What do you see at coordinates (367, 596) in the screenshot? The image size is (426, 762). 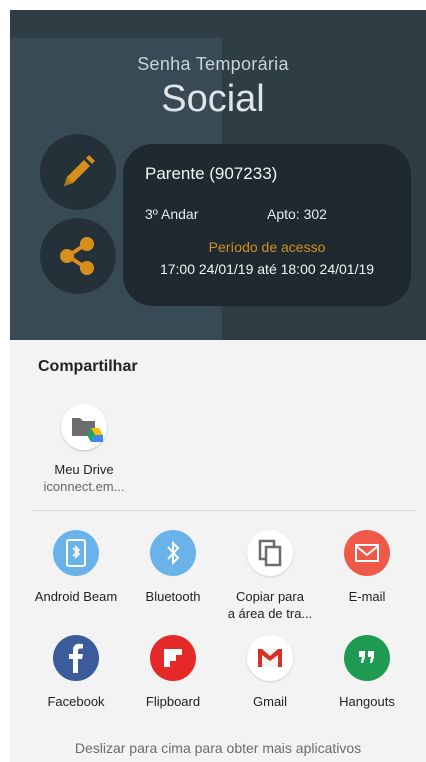 I see `app-label: E-mail` at bounding box center [367, 596].